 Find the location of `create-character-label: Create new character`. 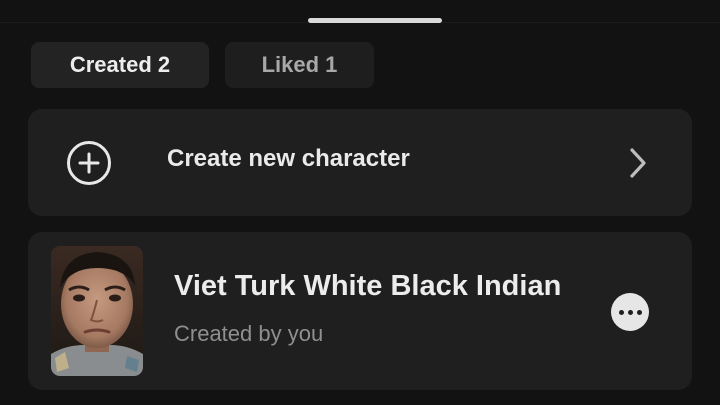

create-character-label: Create new character is located at coordinates (288, 158).